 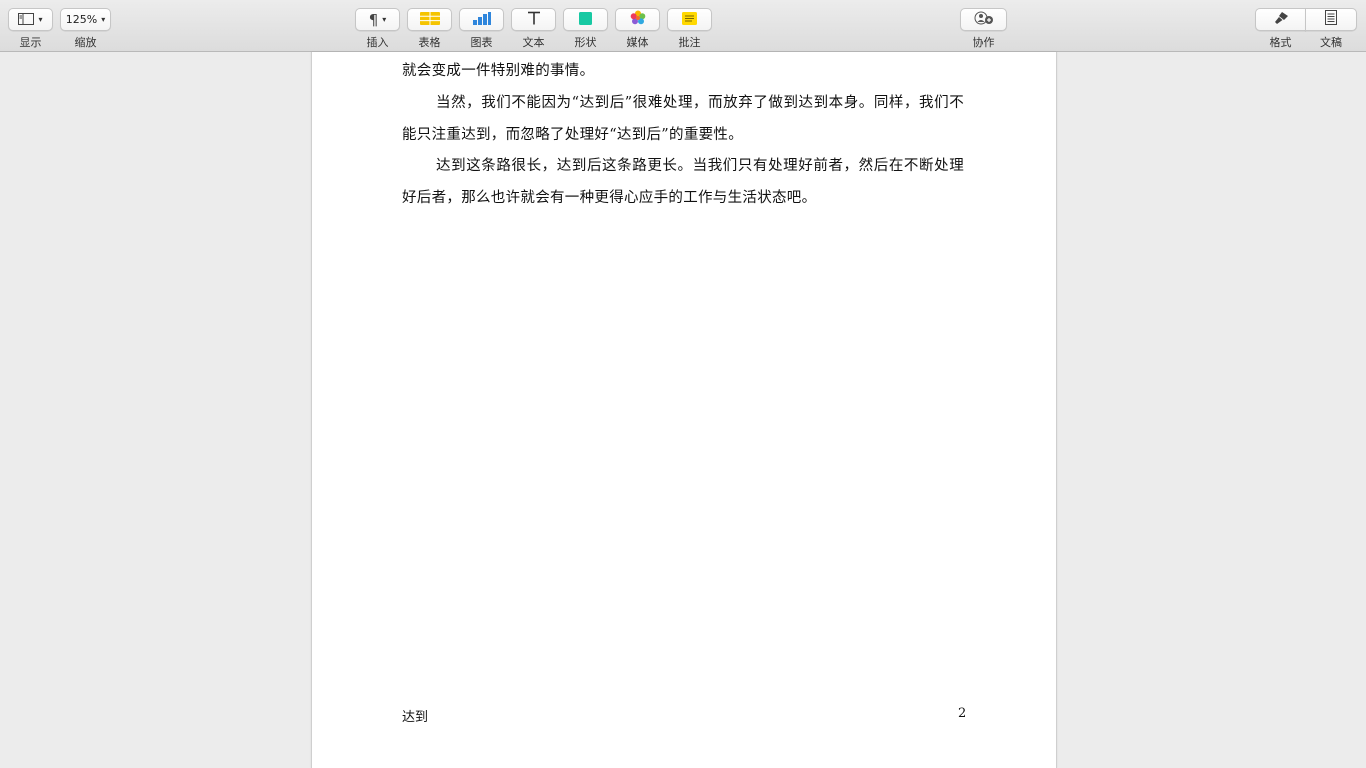 What do you see at coordinates (1280, 42) in the screenshot?
I see `format-label: 格式` at bounding box center [1280, 42].